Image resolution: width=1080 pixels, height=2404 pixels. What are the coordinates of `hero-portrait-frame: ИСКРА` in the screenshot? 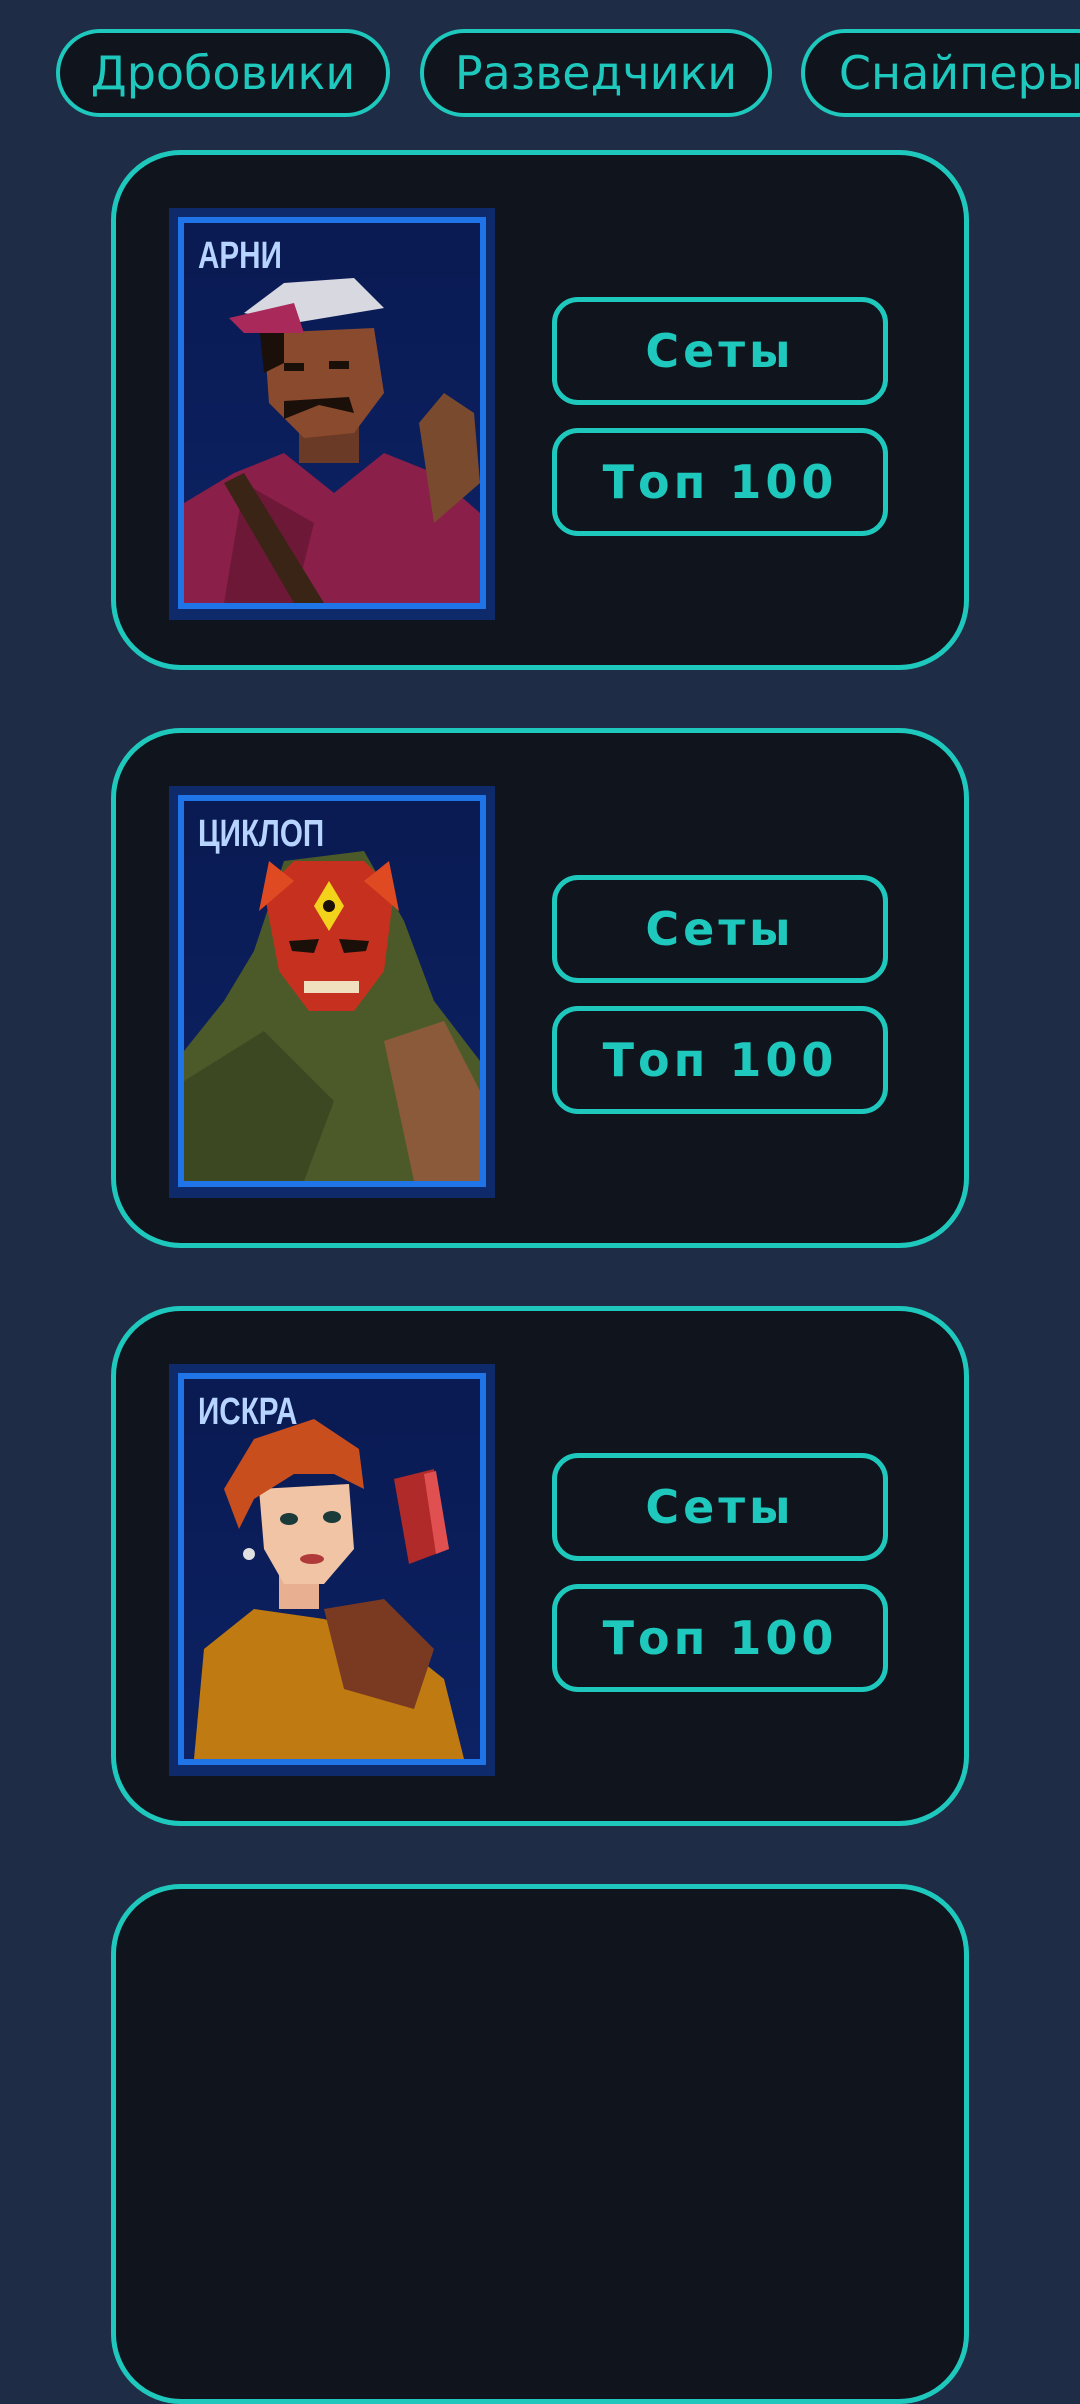 It's located at (332, 1569).